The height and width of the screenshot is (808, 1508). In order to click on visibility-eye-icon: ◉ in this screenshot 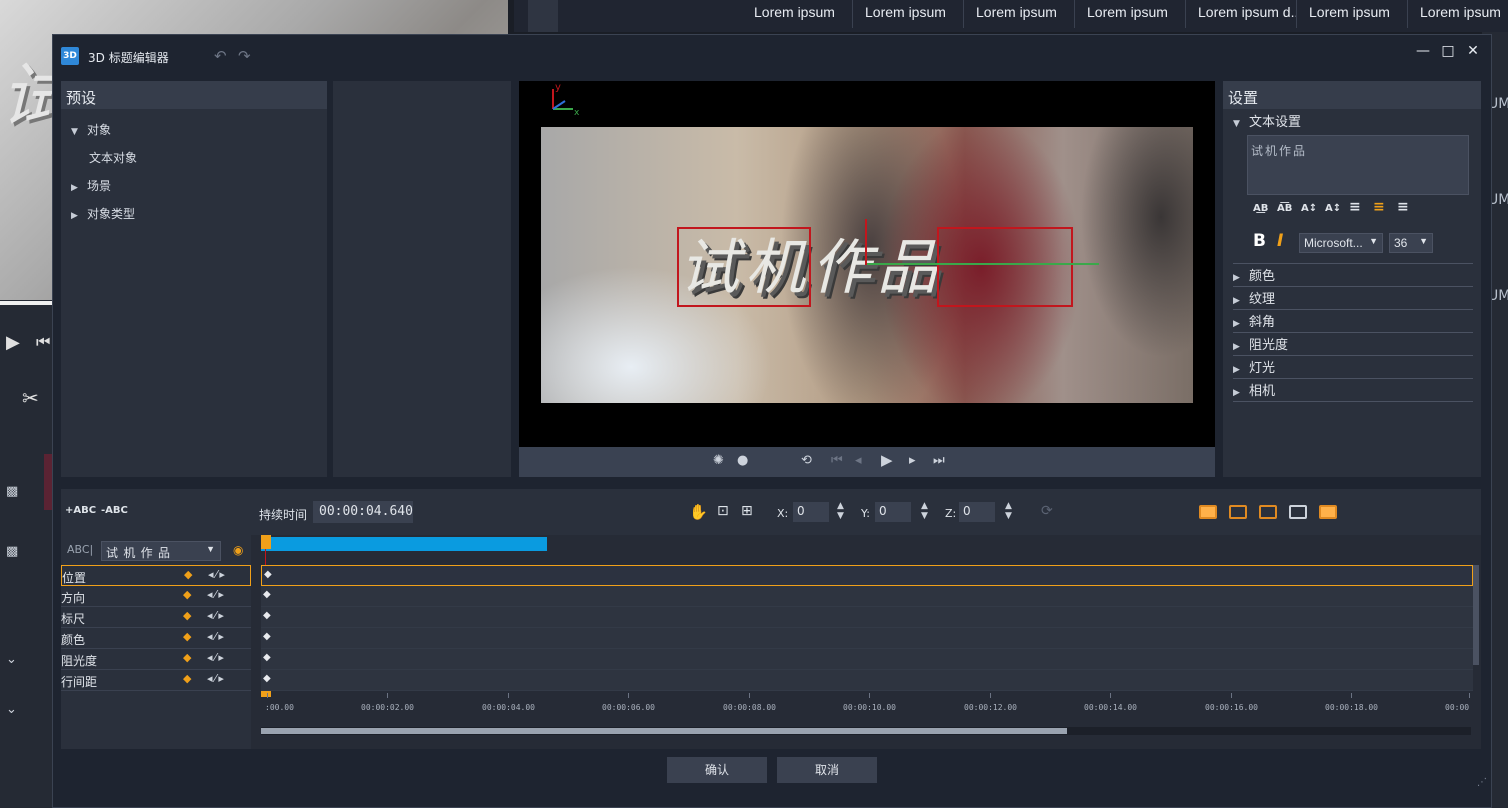, I will do `click(238, 550)`.